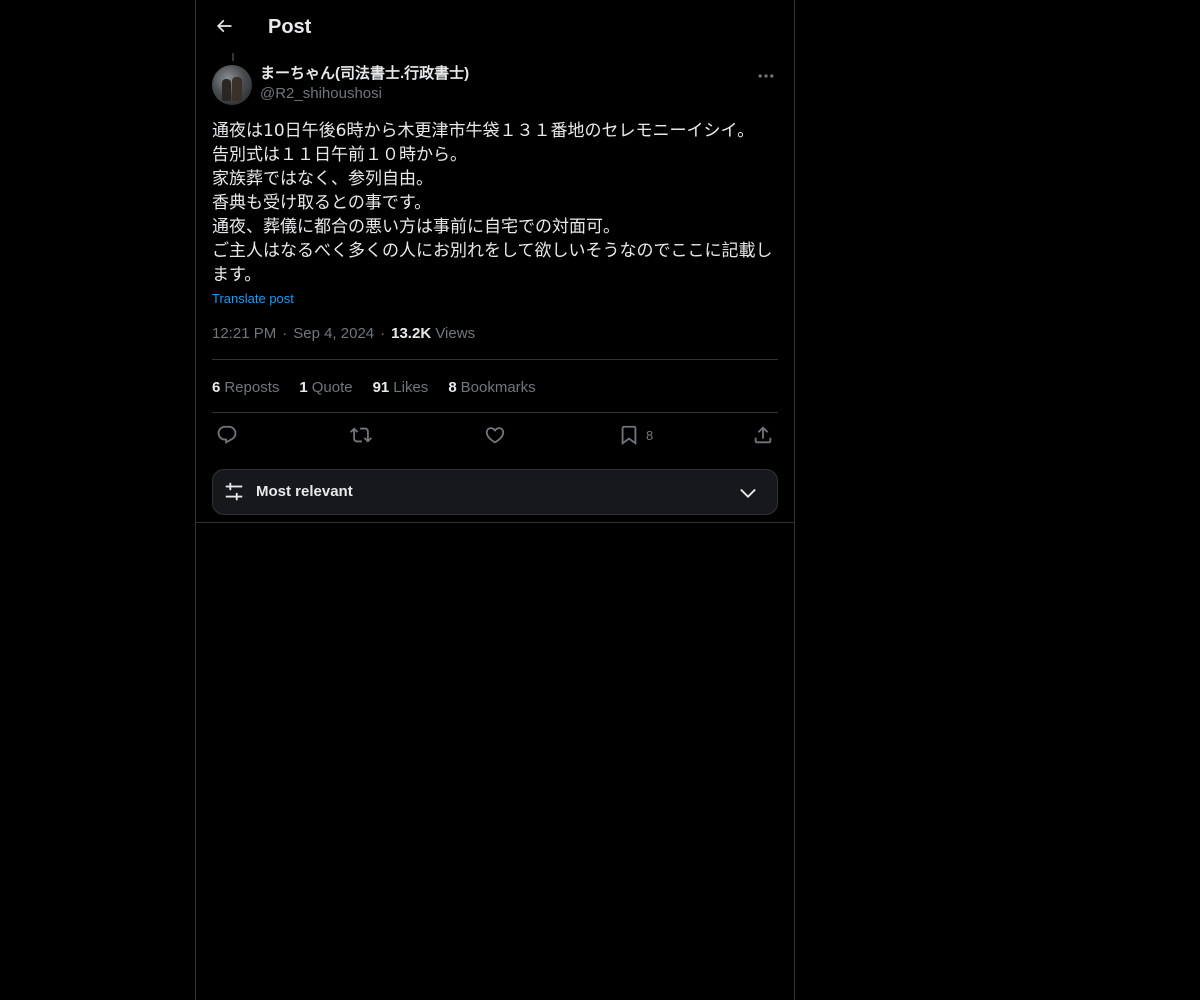 This screenshot has width=1200, height=1000. What do you see at coordinates (416, 227) in the screenshot?
I see `post-text-line: 通夜、葬儀に都合の悪い方は事前に自宅での対面可。` at bounding box center [416, 227].